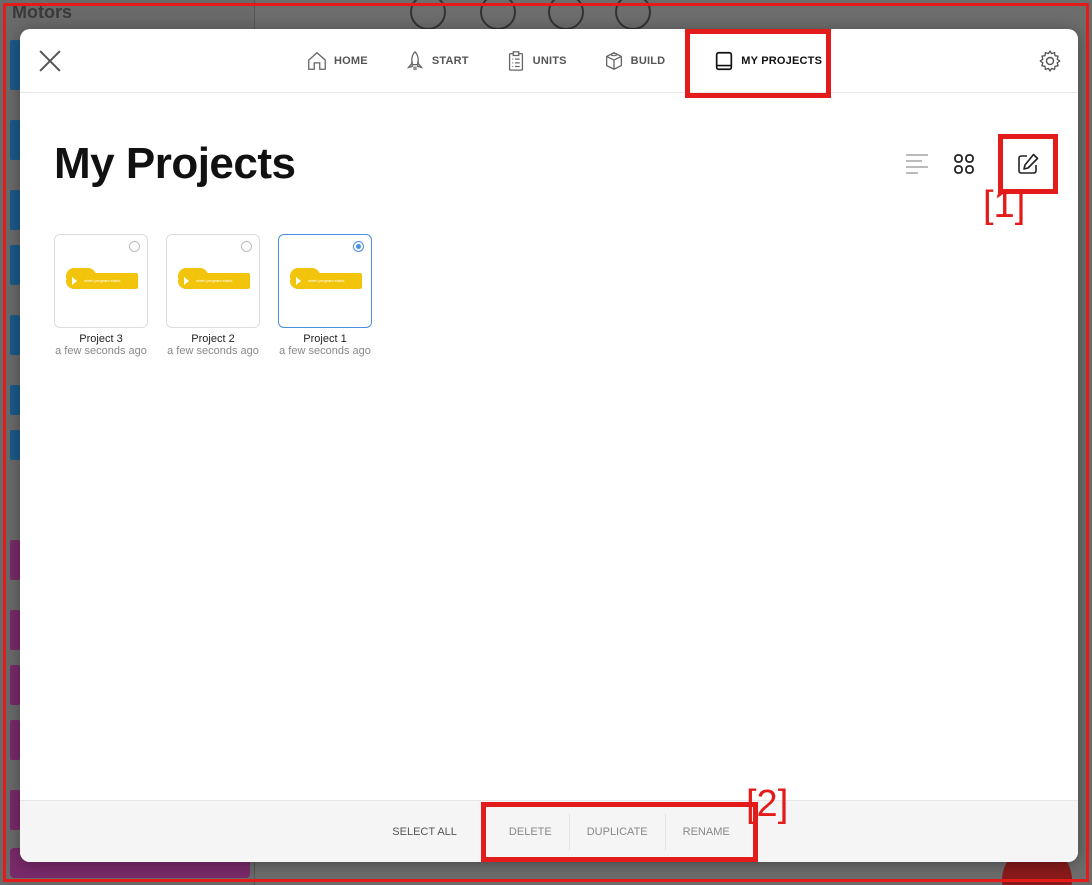 This screenshot has width=1092, height=885. What do you see at coordinates (450, 61) in the screenshot?
I see `nav-start-label: START` at bounding box center [450, 61].